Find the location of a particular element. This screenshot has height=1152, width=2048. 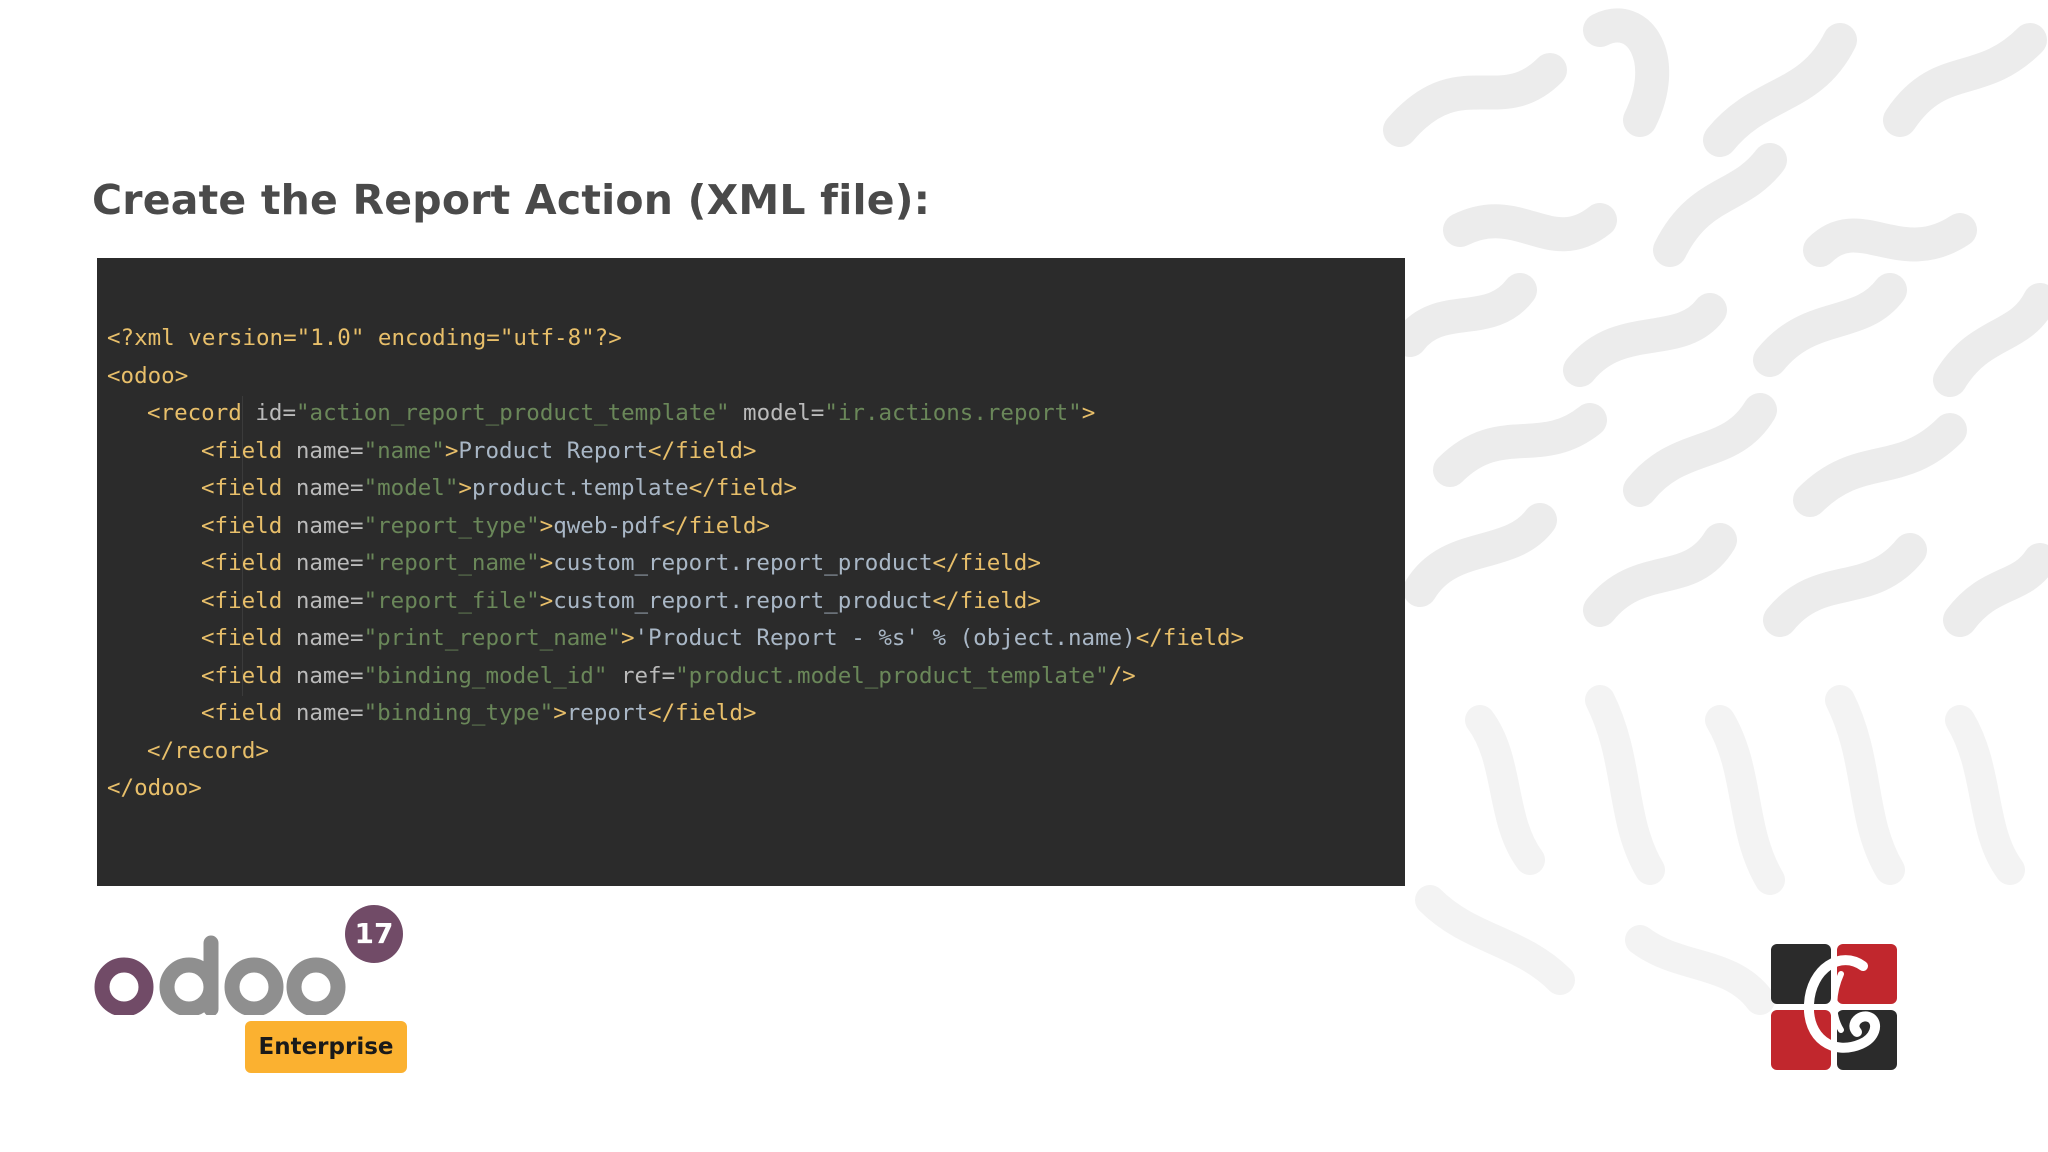

code-line: </record> is located at coordinates (670, 752).